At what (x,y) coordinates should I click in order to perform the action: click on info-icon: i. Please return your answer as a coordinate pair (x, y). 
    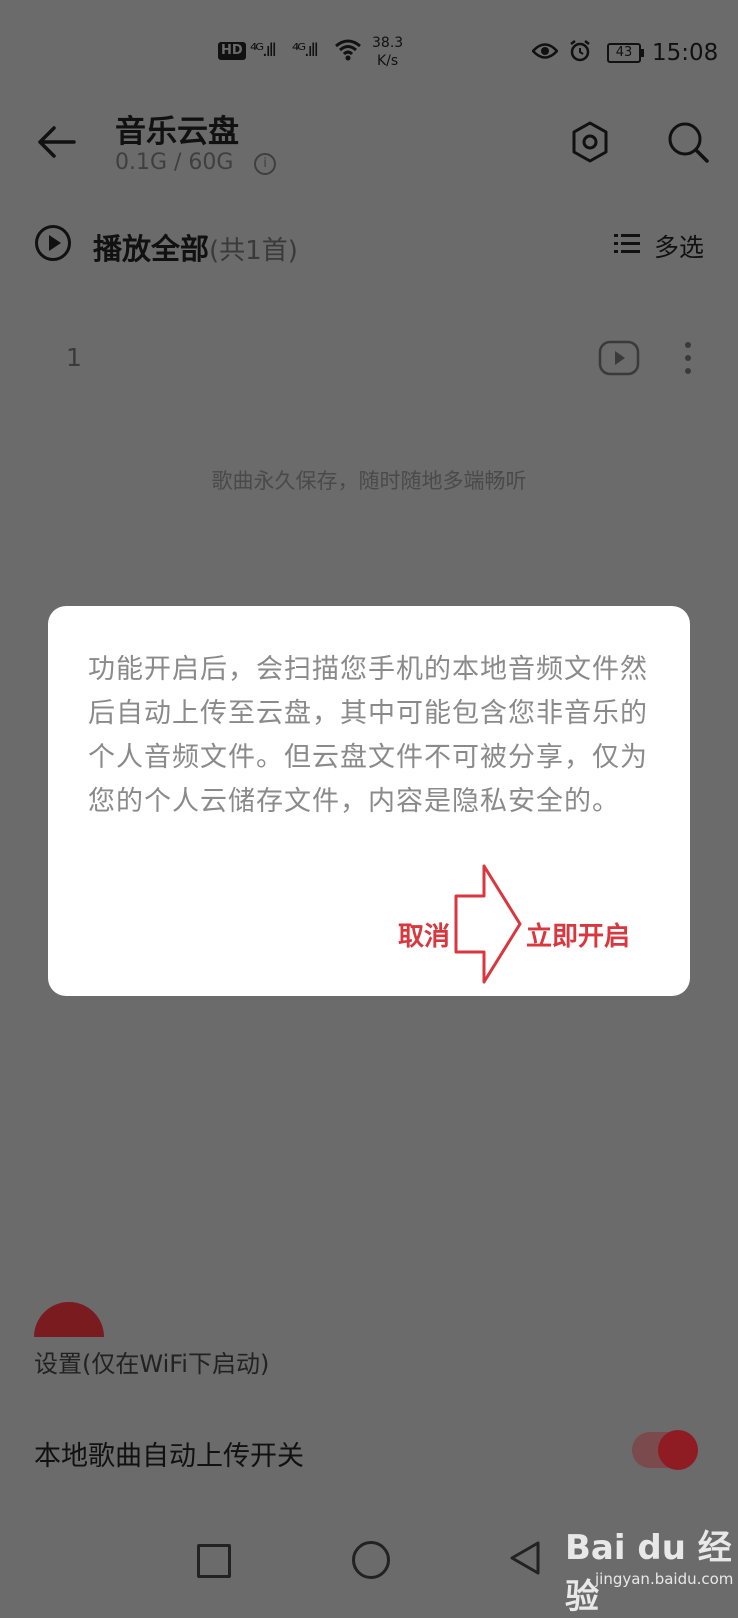
    Looking at the image, I should click on (265, 164).